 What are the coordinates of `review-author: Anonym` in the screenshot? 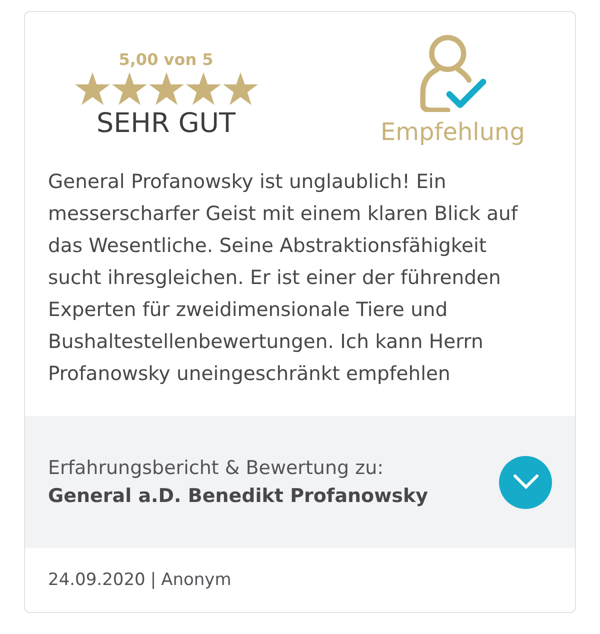 It's located at (196, 580).